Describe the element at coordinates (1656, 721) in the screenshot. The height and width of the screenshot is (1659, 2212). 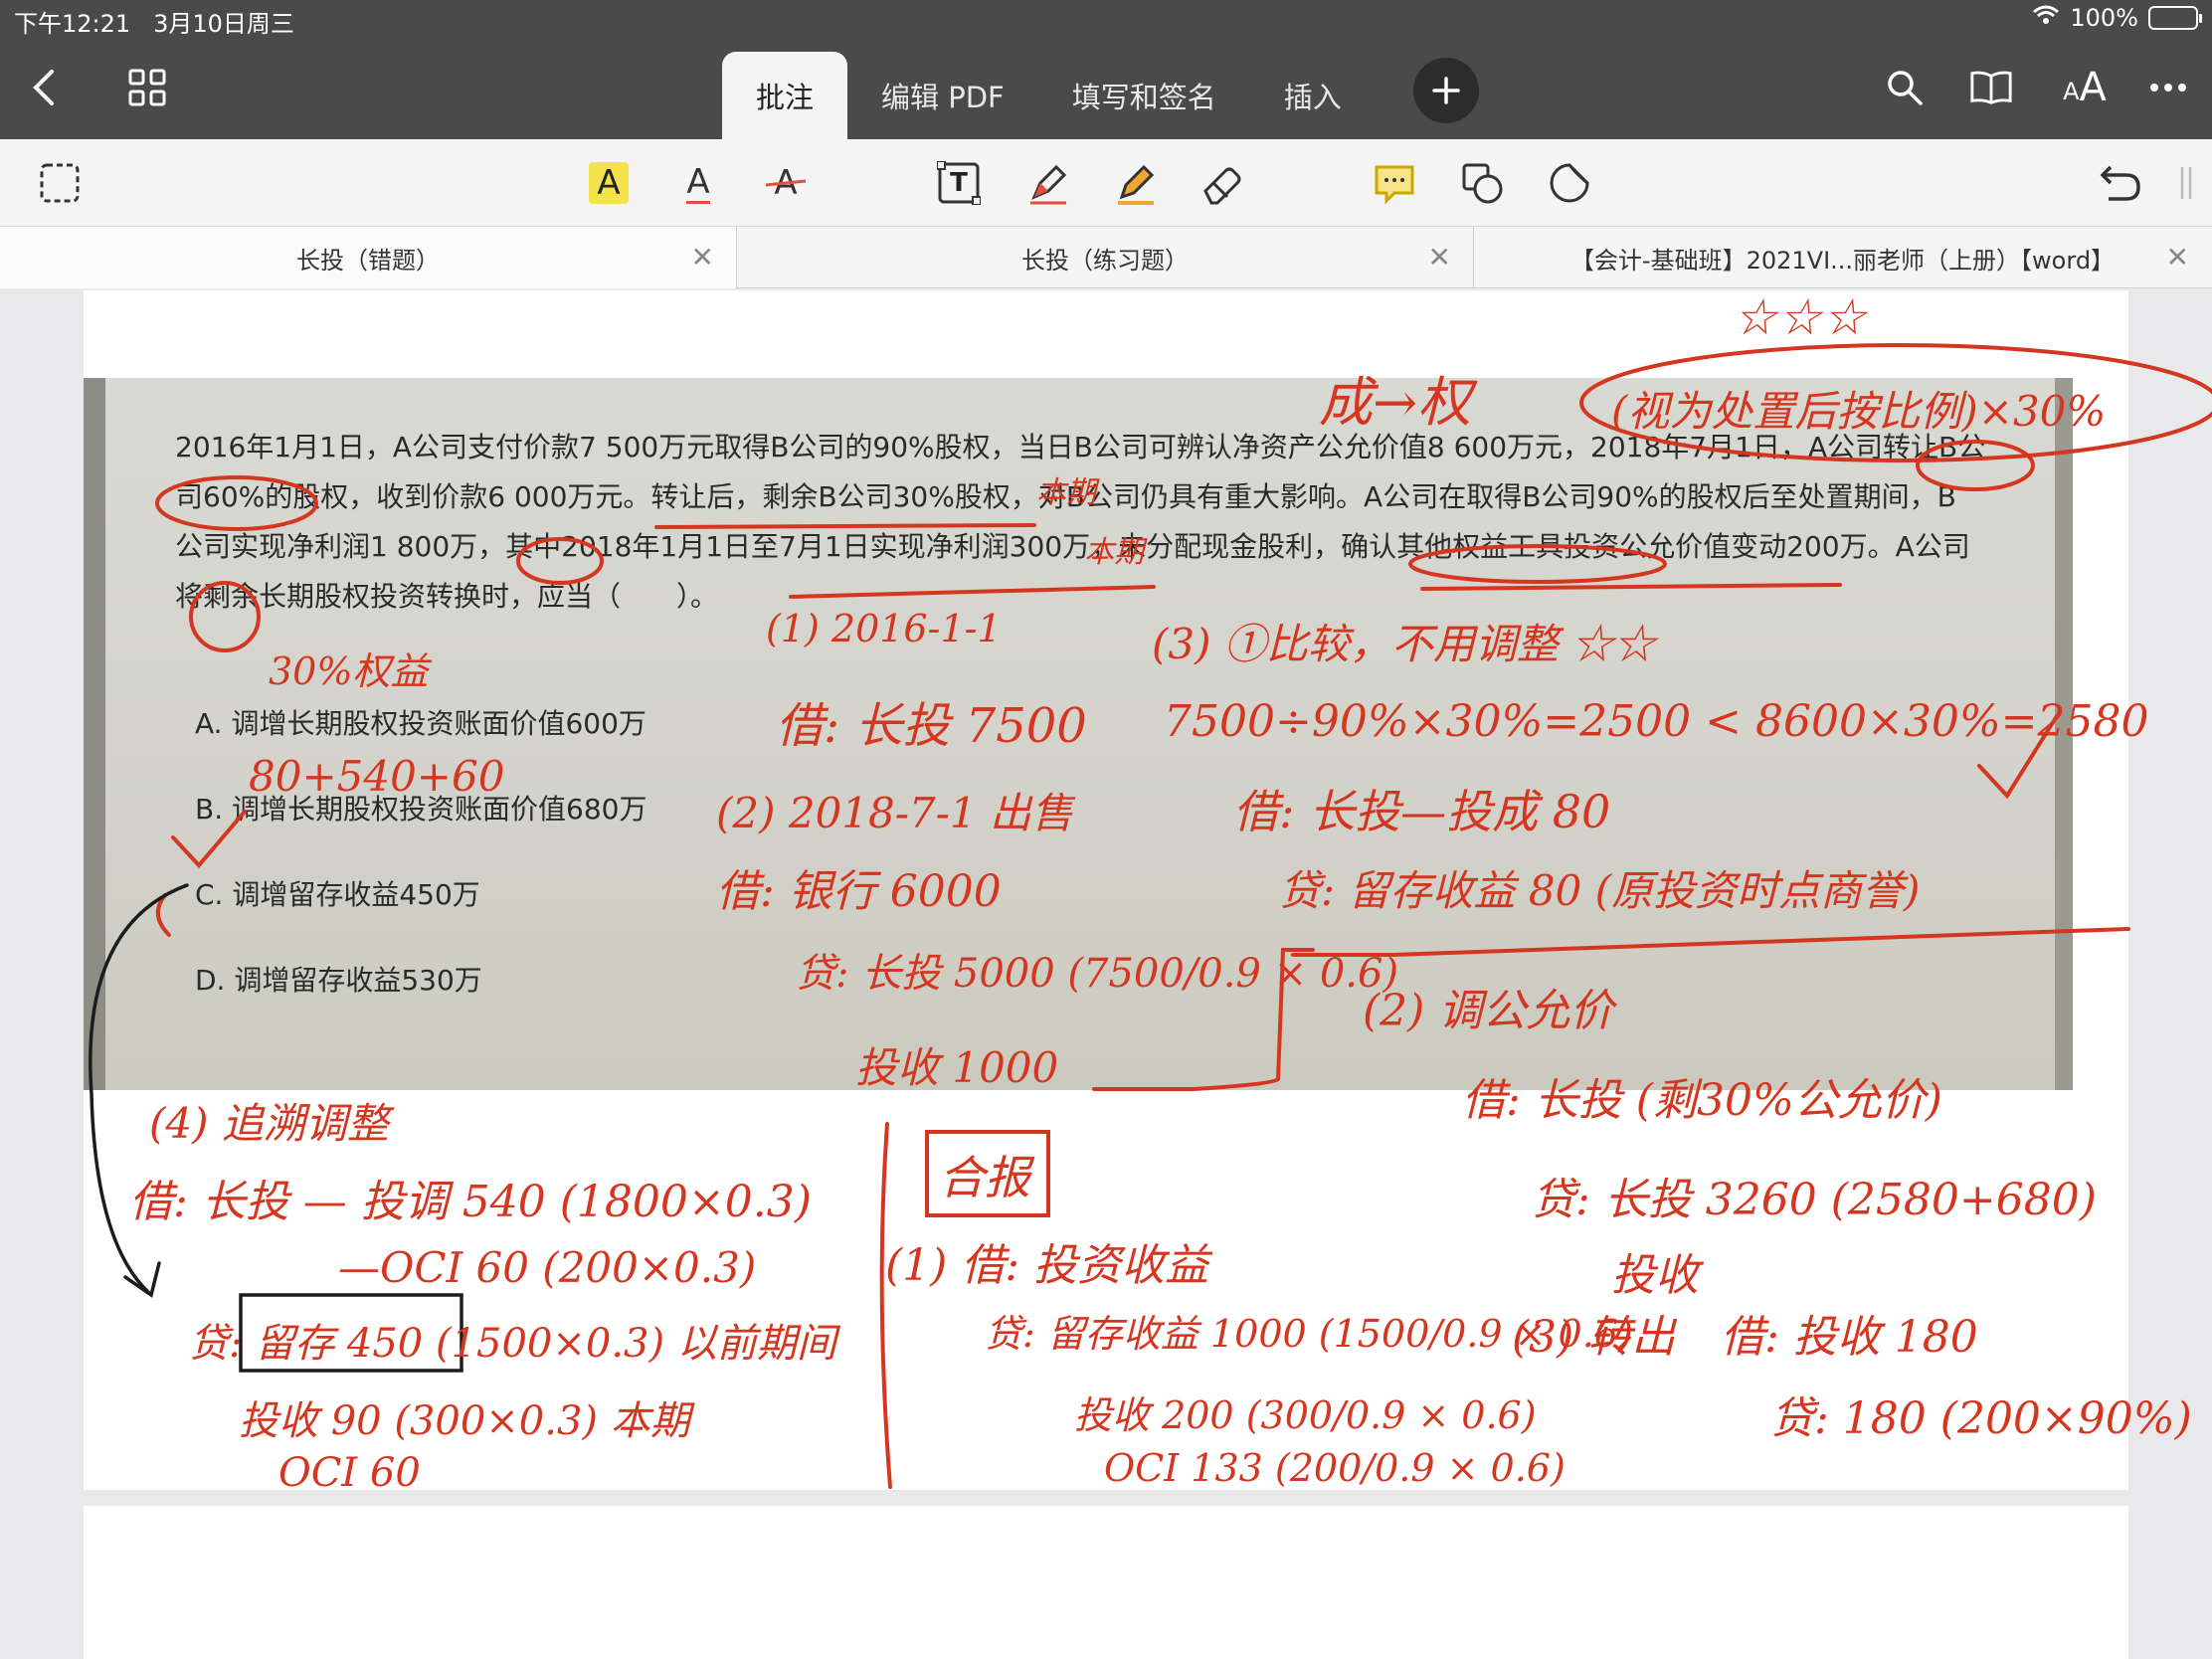
I see `hw-s3-calc: 7500÷90%×30%=2500 < 8600×30%=2580` at that location.